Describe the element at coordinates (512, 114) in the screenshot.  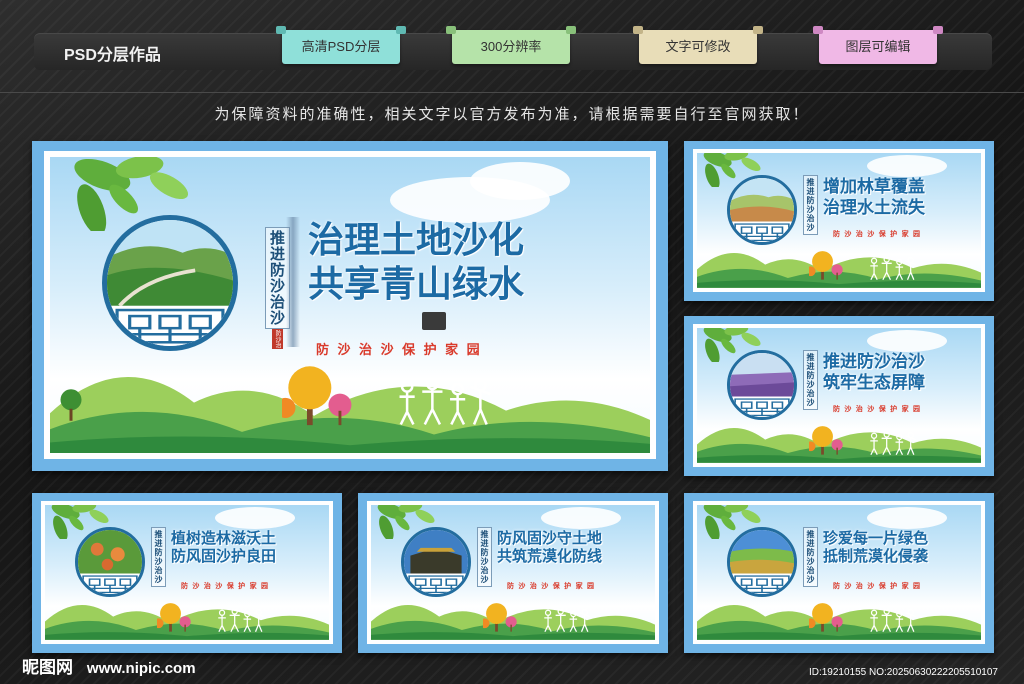
I see `notice-text: 为保障资料的准确性，相关文字以官方发布为准，请根据需要自行至官网获取！` at that location.